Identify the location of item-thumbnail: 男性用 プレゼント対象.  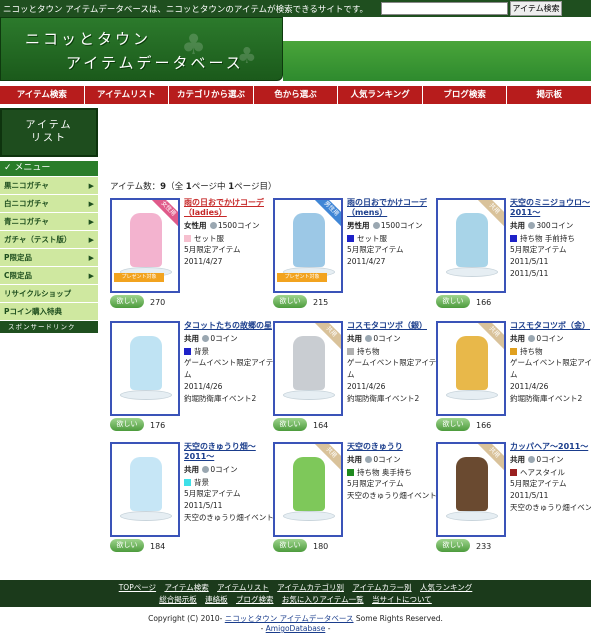
(308, 245).